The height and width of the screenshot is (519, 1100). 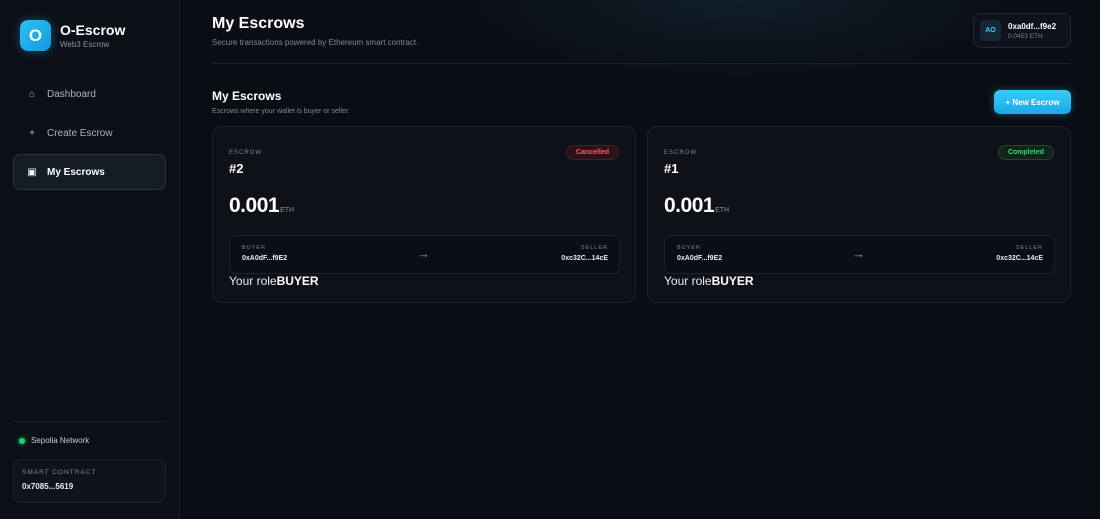 I want to click on brand: O O-Escrow Web3 Escrow, so click(x=72, y=35).